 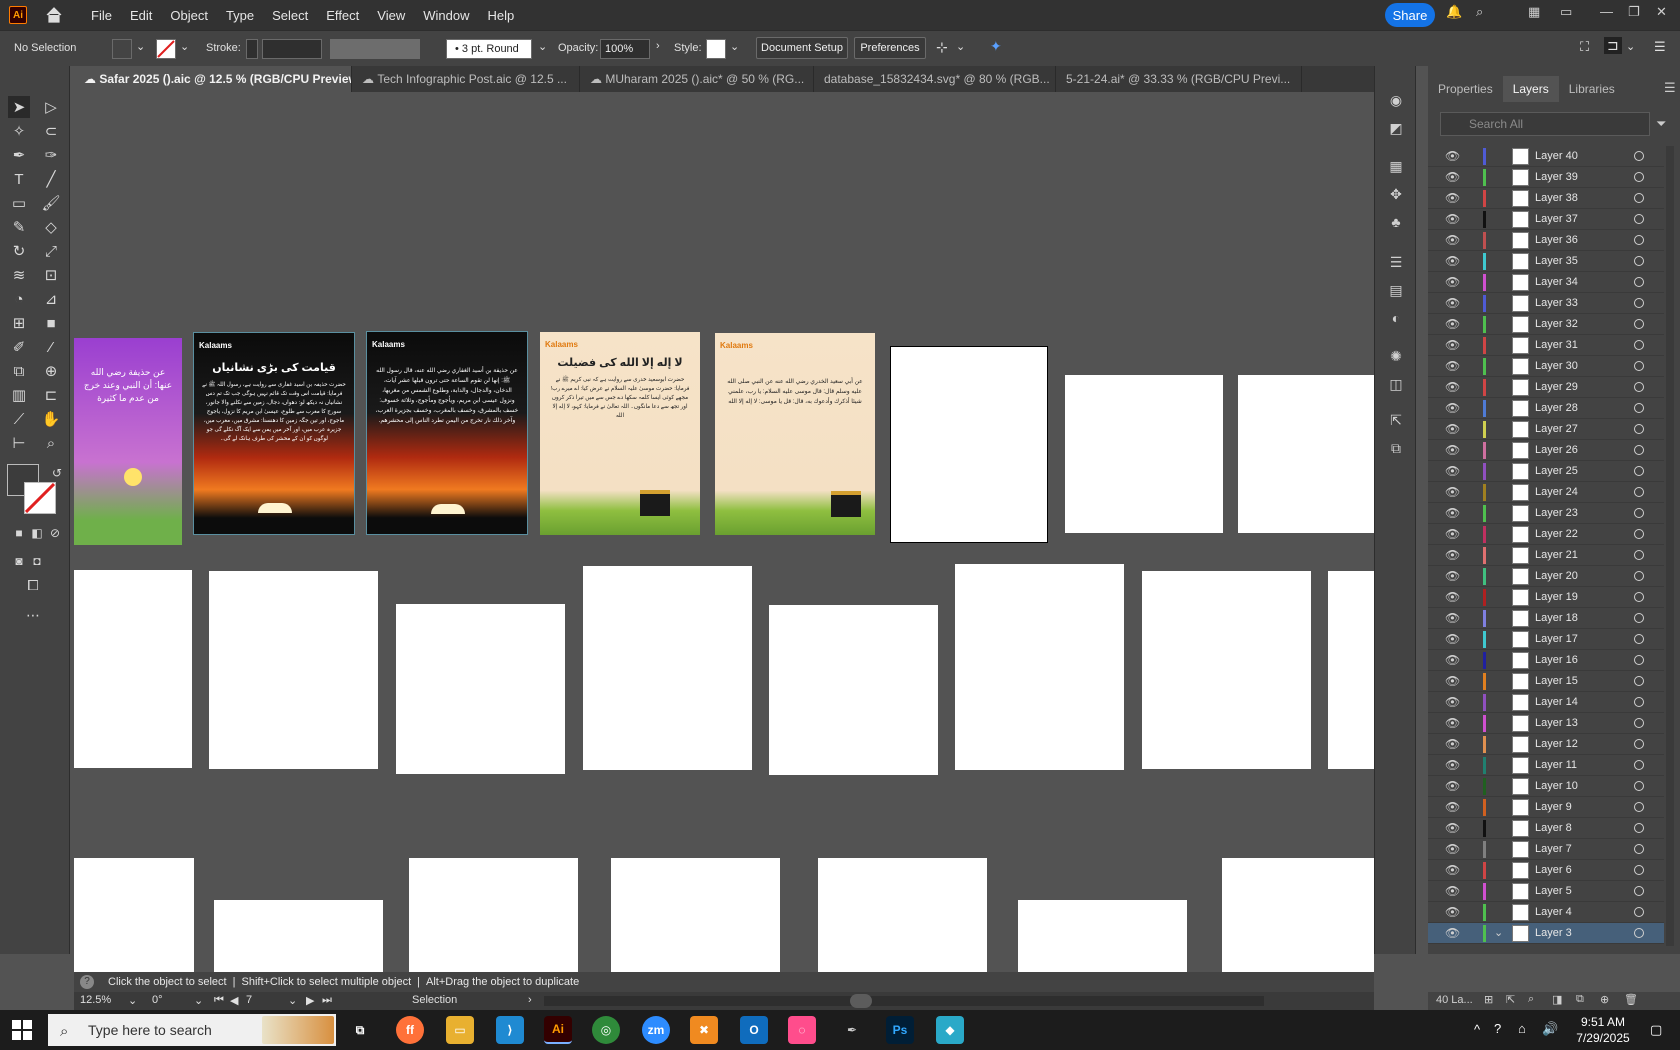 What do you see at coordinates (558, 1030) in the screenshot?
I see `illustrator-icon: Ai` at bounding box center [558, 1030].